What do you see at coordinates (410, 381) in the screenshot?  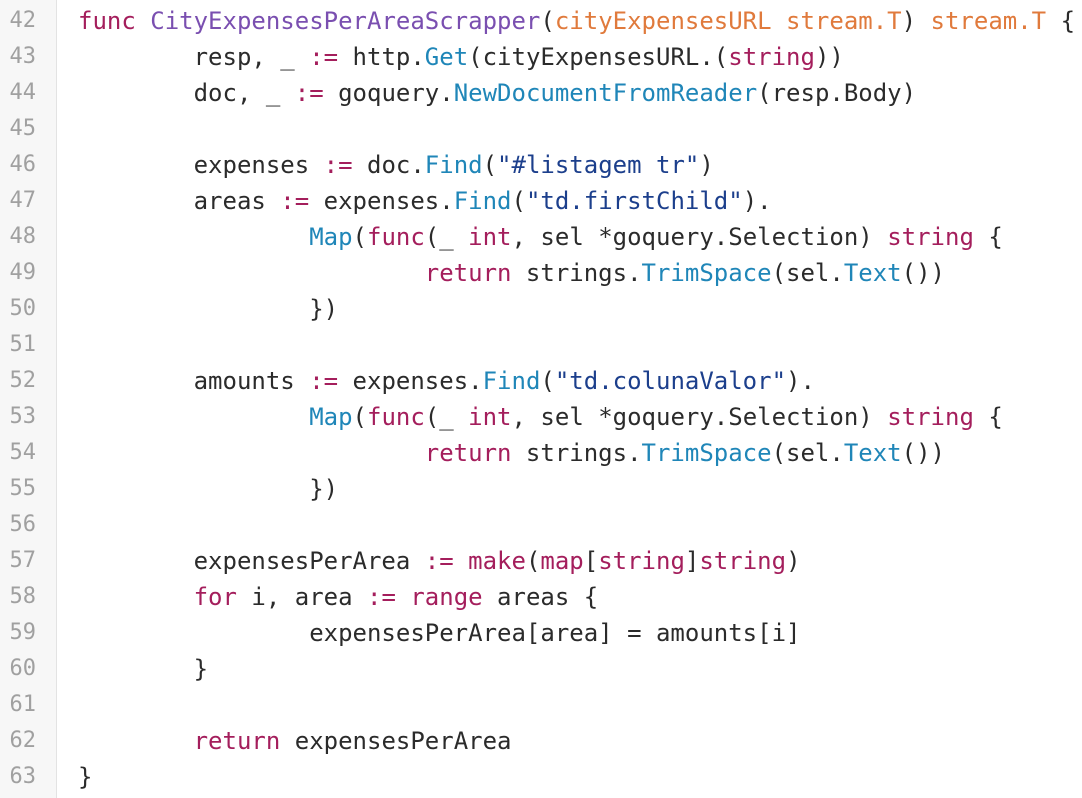 I see `code-text-token: expenses.` at bounding box center [410, 381].